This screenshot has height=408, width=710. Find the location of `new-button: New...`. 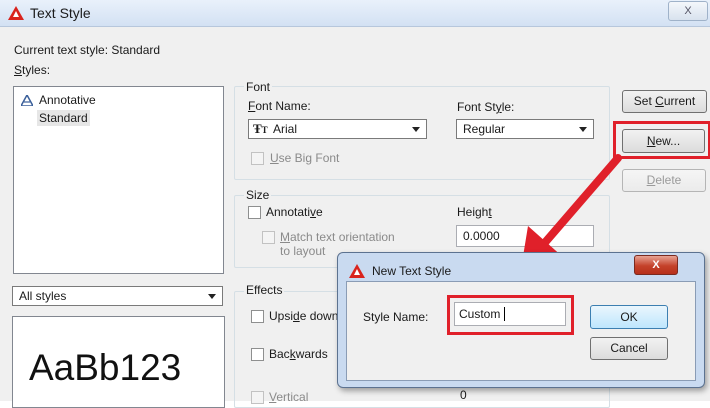

new-button: New... is located at coordinates (663, 141).